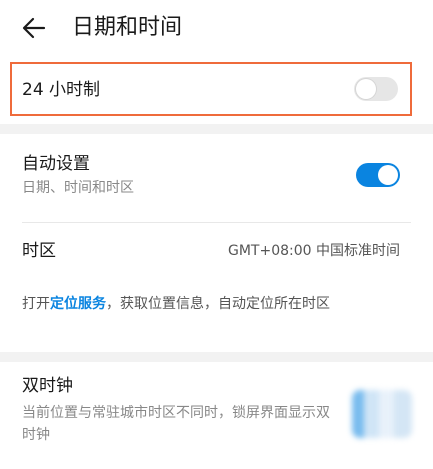 Image resolution: width=433 pixels, height=469 pixels. What do you see at coordinates (78, 304) in the screenshot?
I see `location-service-link: 定位服务` at bounding box center [78, 304].